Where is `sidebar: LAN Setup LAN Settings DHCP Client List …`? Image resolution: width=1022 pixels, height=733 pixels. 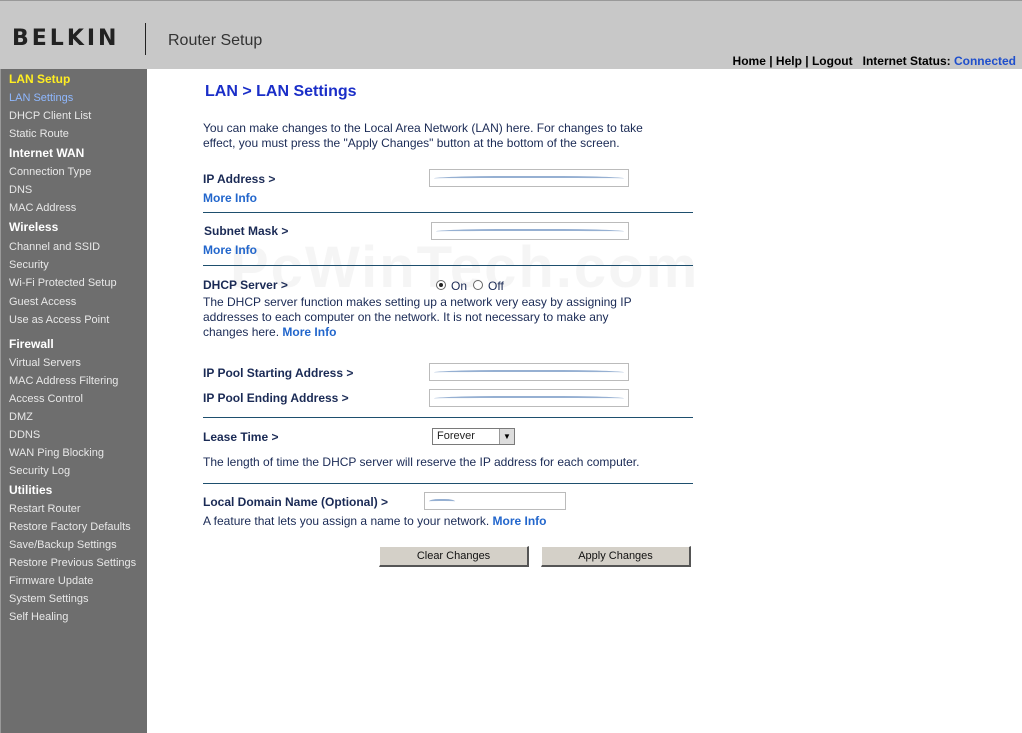 sidebar: LAN Setup LAN Settings DHCP Client List … is located at coordinates (73, 401).